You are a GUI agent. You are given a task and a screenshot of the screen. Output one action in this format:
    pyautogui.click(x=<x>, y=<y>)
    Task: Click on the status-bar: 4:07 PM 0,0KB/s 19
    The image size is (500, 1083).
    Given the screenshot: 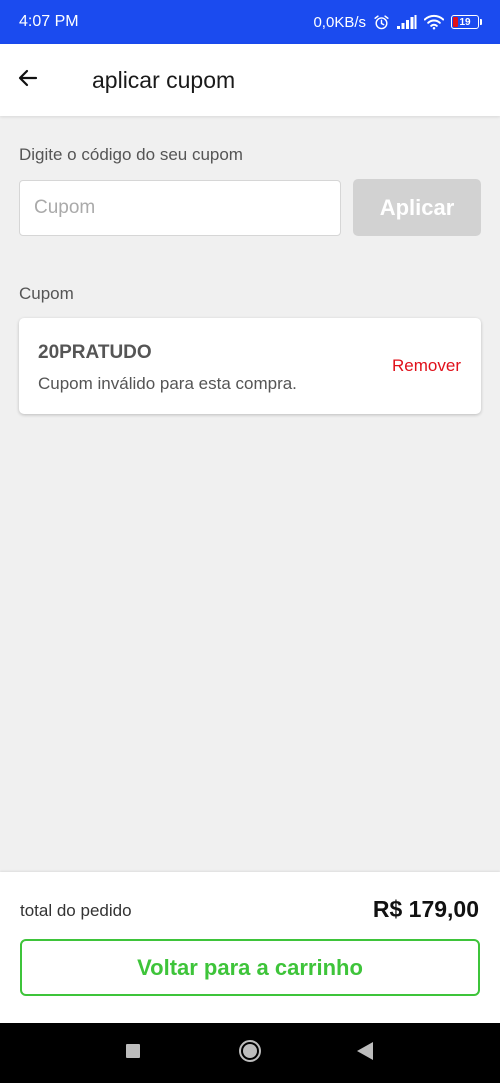 What is the action you would take?
    pyautogui.click(x=250, y=22)
    